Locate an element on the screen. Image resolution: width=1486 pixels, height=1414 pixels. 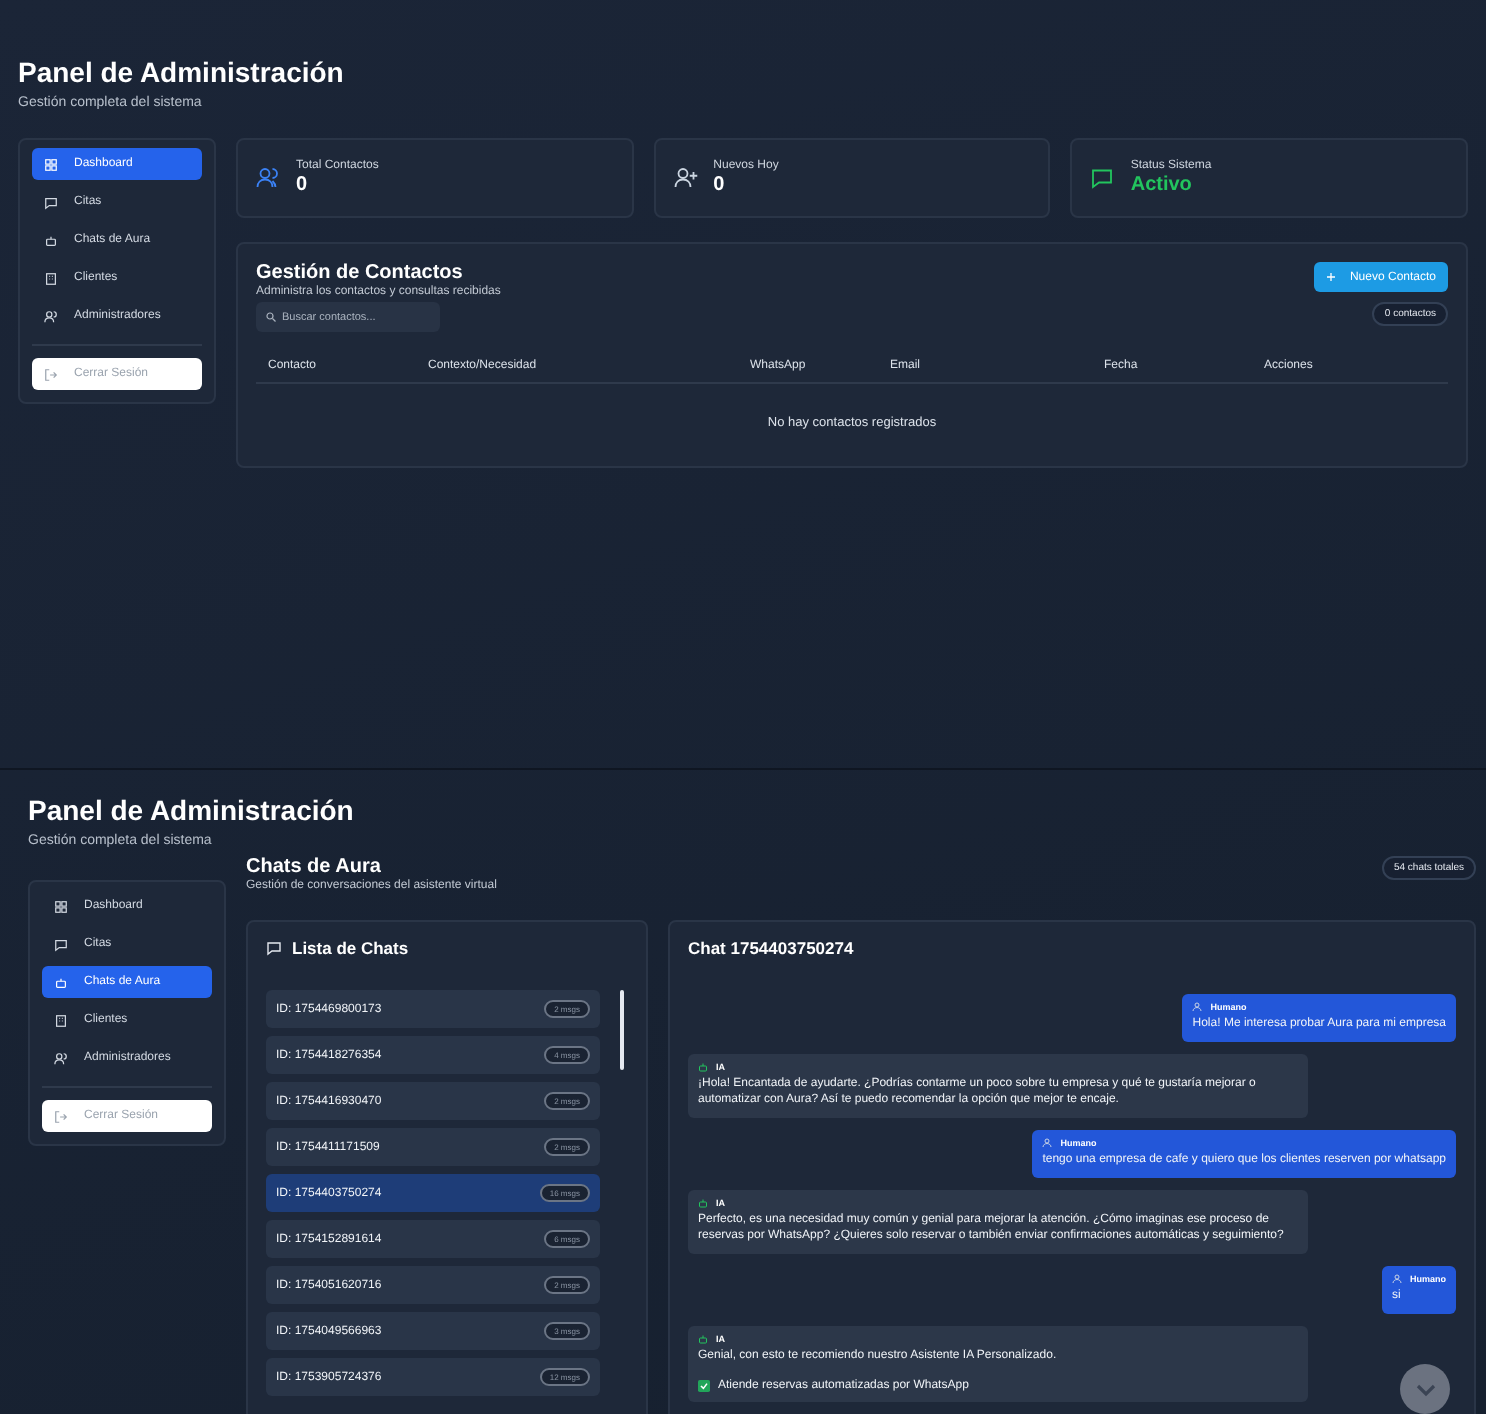
chat-title: Chat 1754403750274 is located at coordinates (772, 948).